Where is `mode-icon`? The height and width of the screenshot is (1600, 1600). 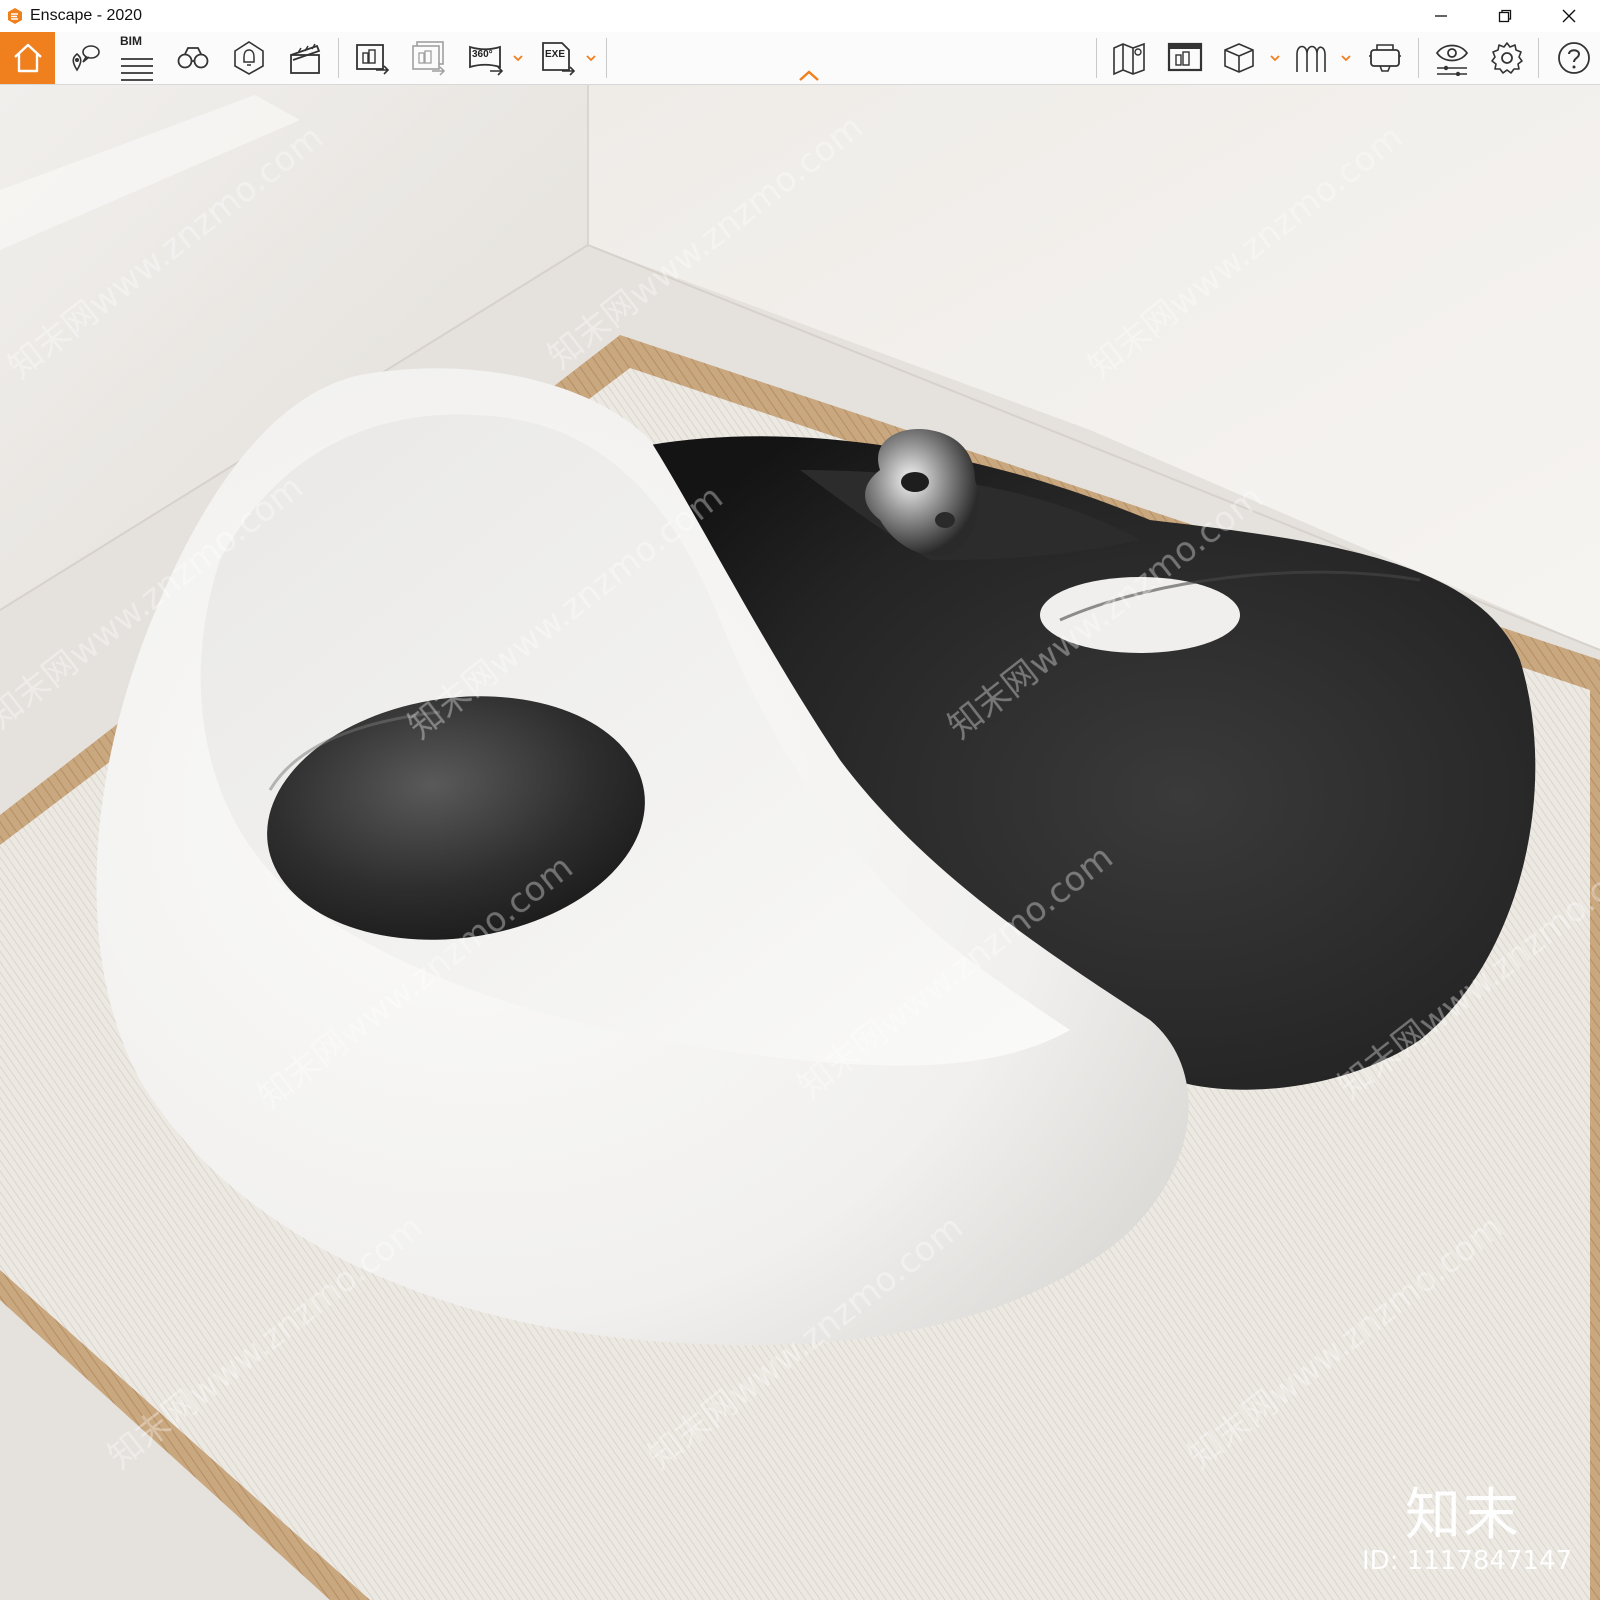 mode-icon is located at coordinates (1311, 58).